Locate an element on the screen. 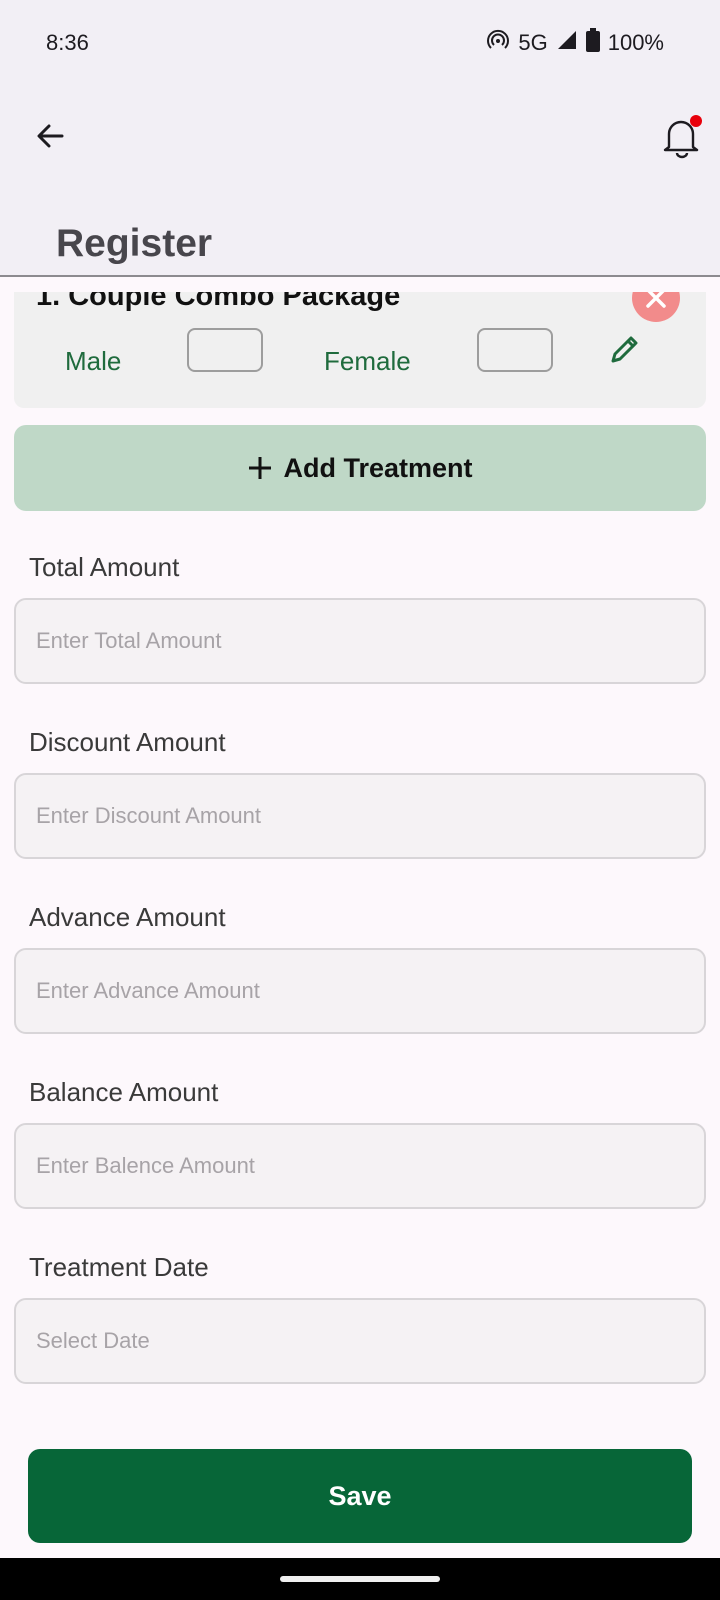  add-treatment-label: Add Treatment is located at coordinates (378, 467).